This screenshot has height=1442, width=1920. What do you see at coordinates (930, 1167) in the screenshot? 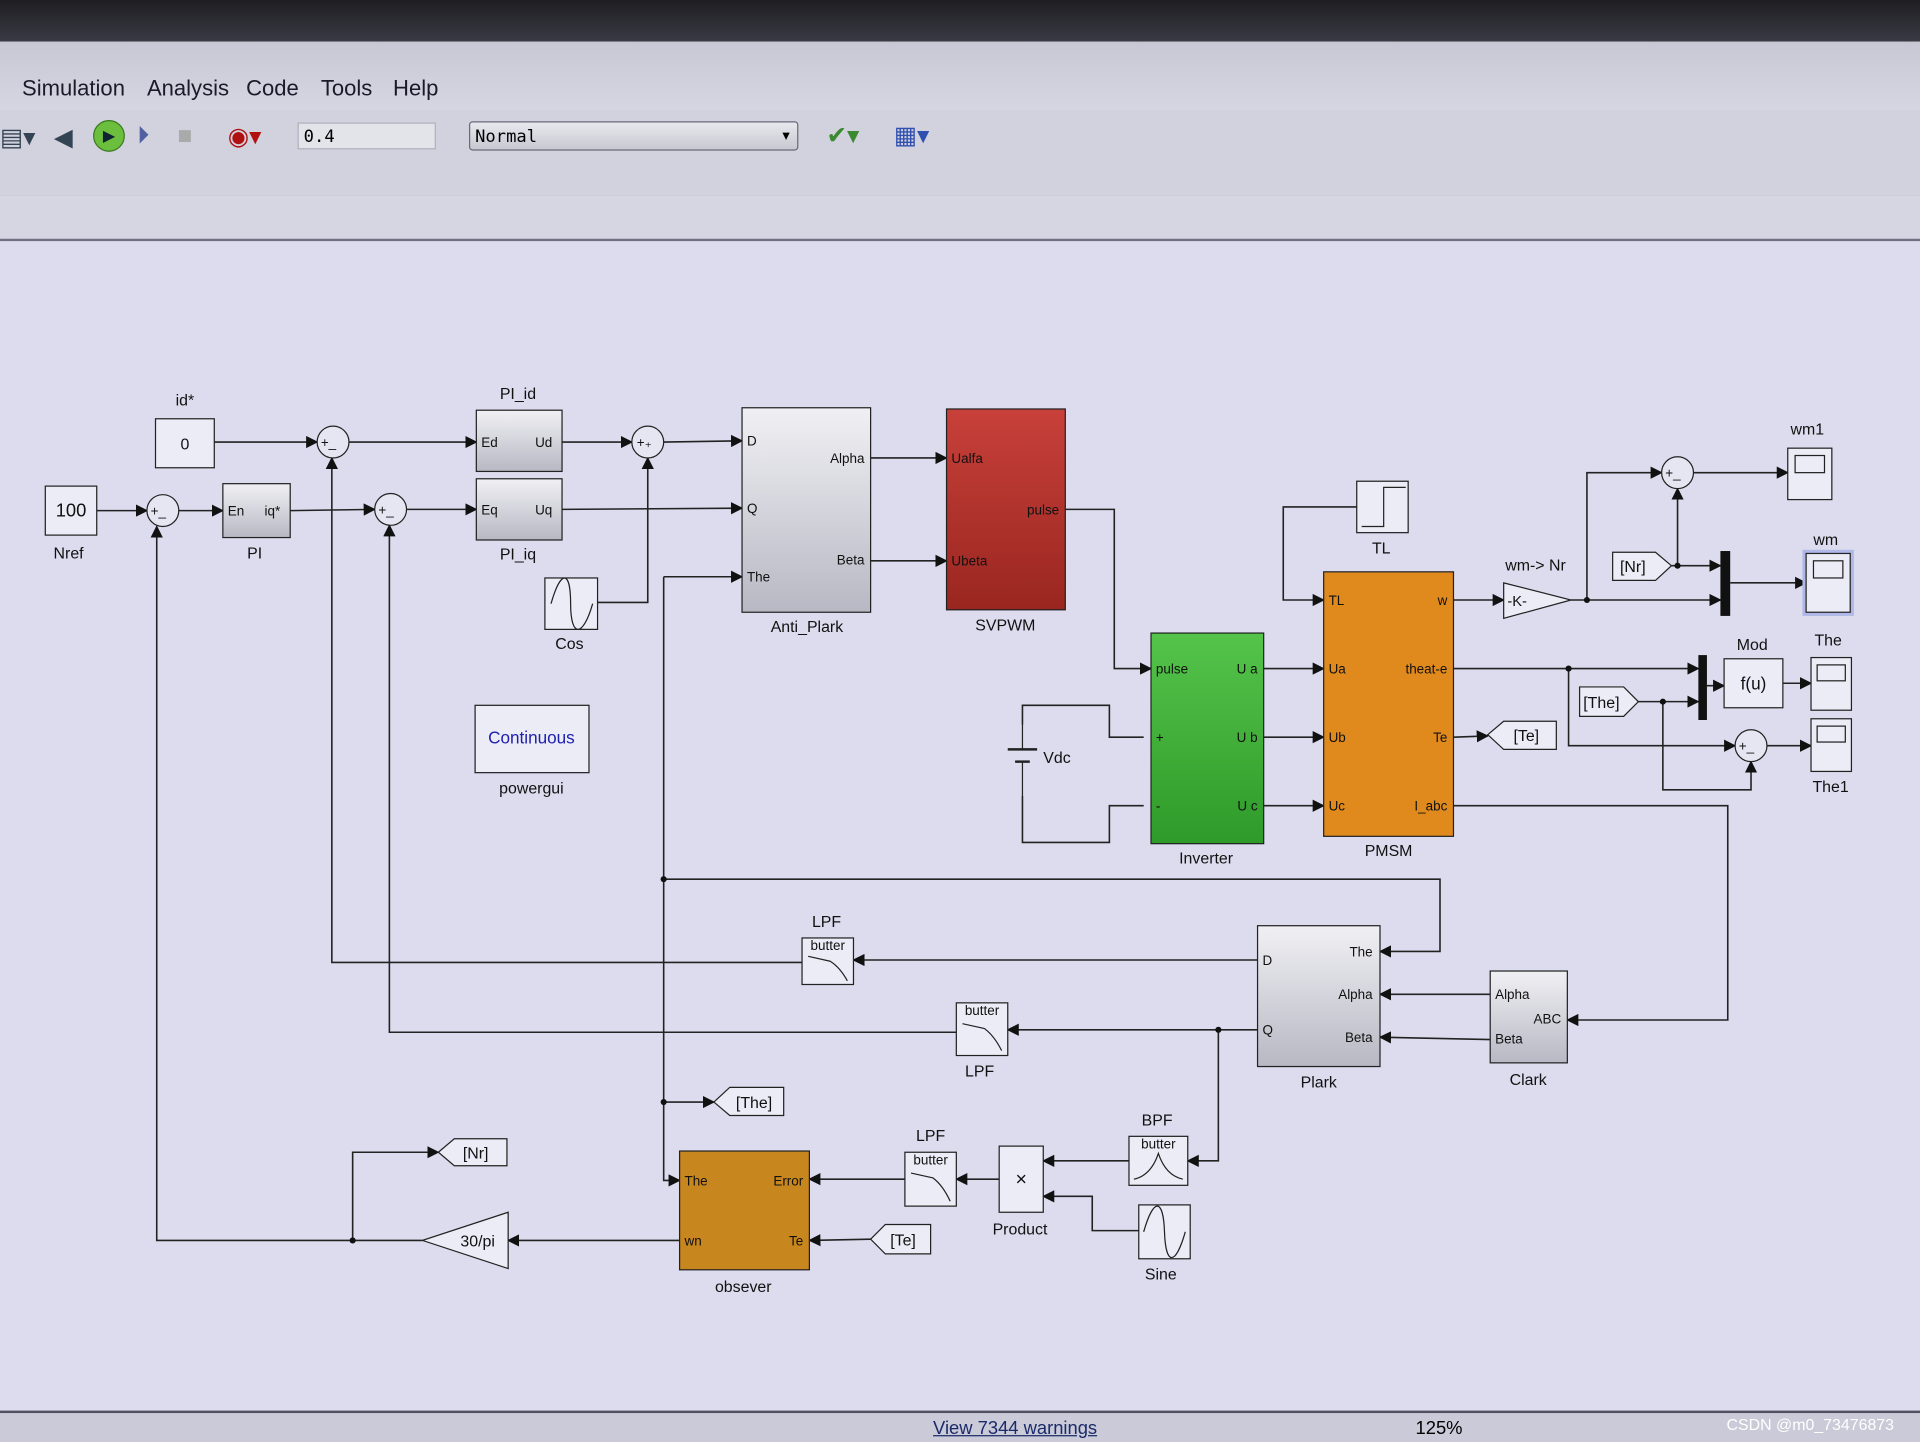
I see `lpf-block-error: butter LPF` at bounding box center [930, 1167].